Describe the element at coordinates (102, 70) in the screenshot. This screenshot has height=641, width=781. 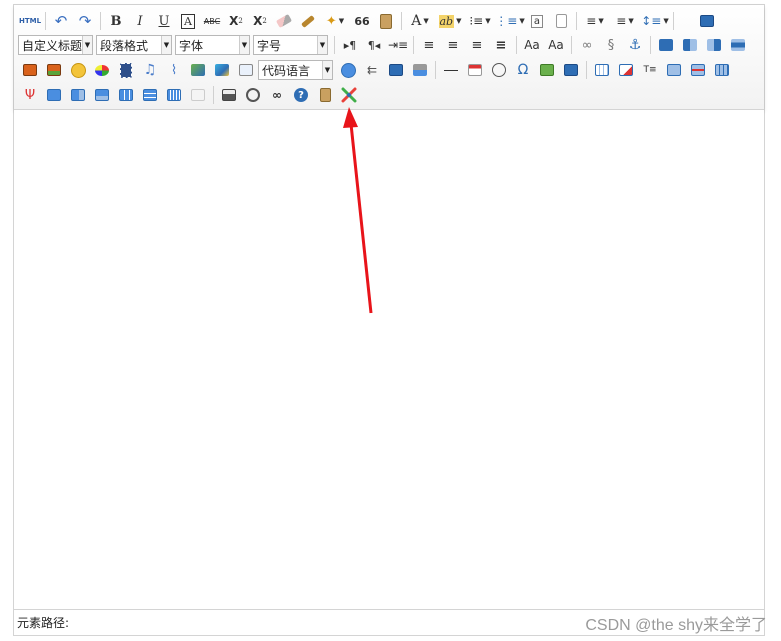
I see `scrawl-button` at that location.